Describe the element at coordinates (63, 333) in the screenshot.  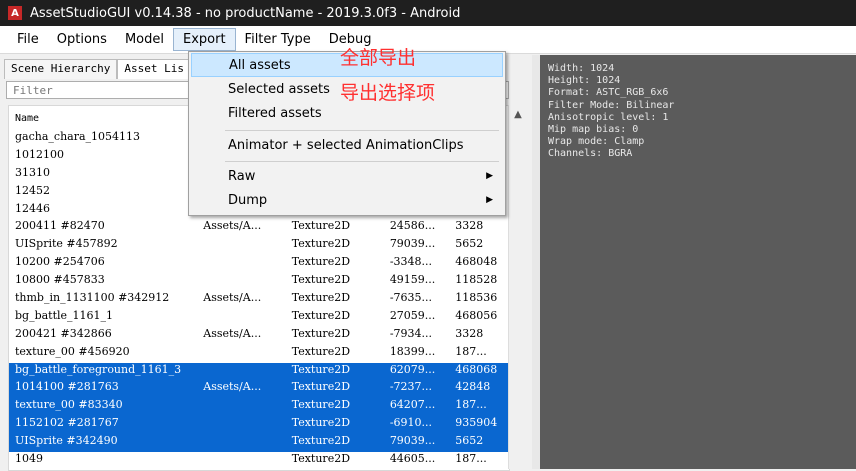
I see `table-cell: 200421 #342866` at that location.